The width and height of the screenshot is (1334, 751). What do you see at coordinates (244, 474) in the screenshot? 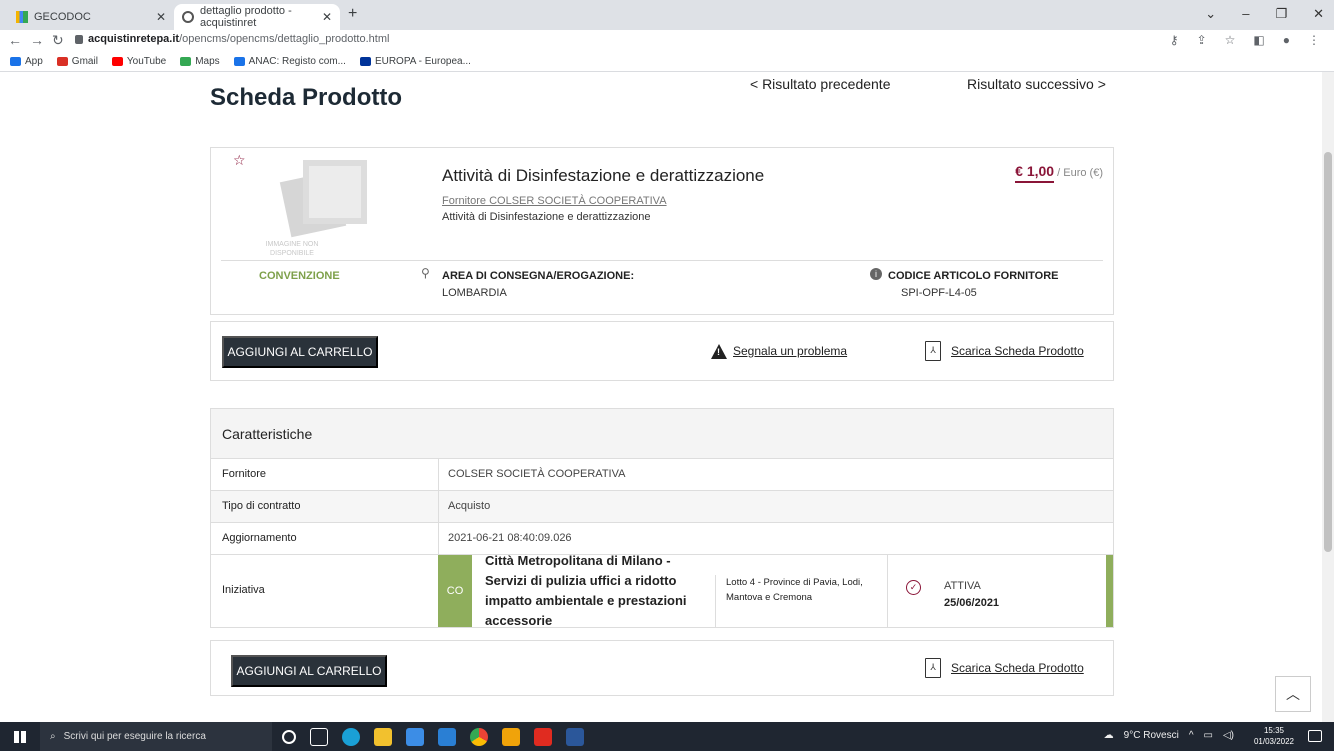
I see `row-key: Fornitore` at bounding box center [244, 474].